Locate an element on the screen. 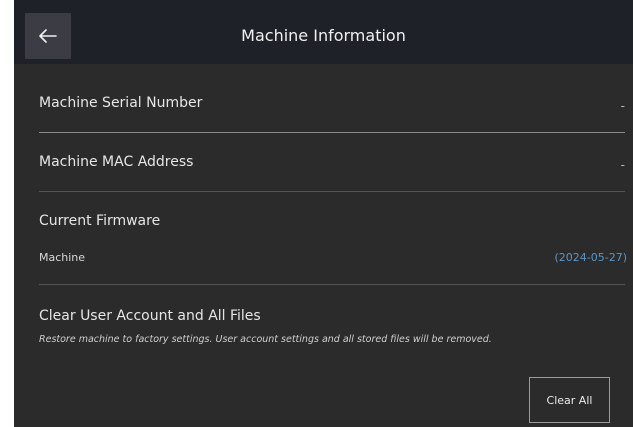 This screenshot has width=633, height=427. clear-section-title: Clear User Account and All Files is located at coordinates (150, 316).